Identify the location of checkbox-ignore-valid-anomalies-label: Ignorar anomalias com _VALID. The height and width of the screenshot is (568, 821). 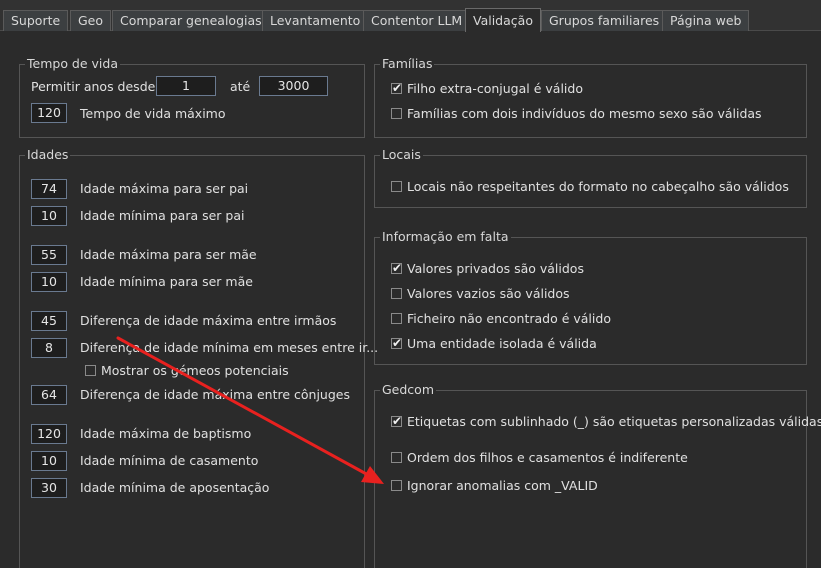
(502, 485).